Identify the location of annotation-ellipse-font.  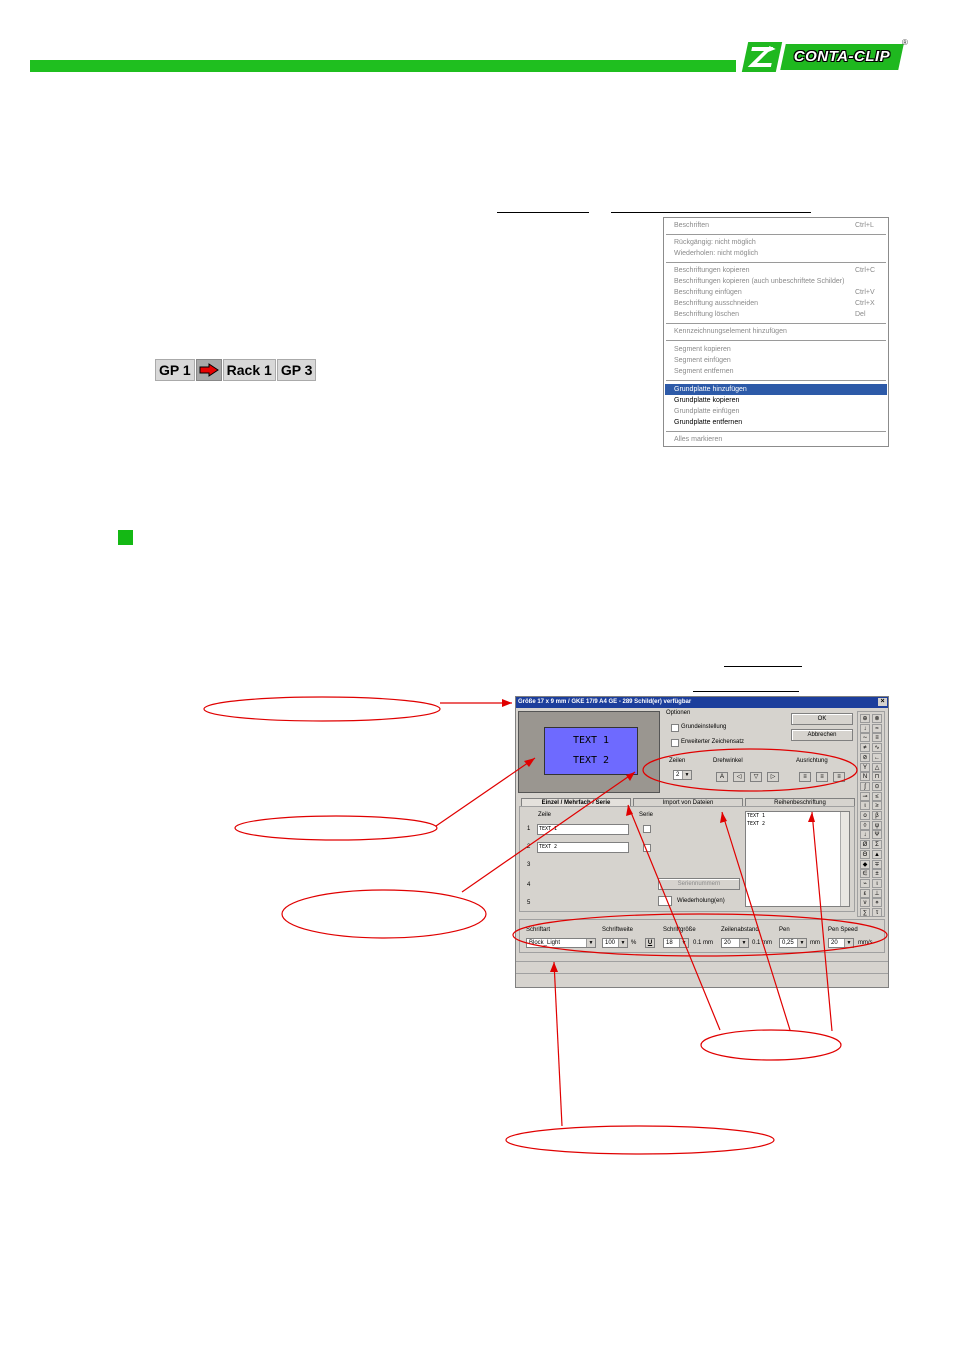
(700, 935).